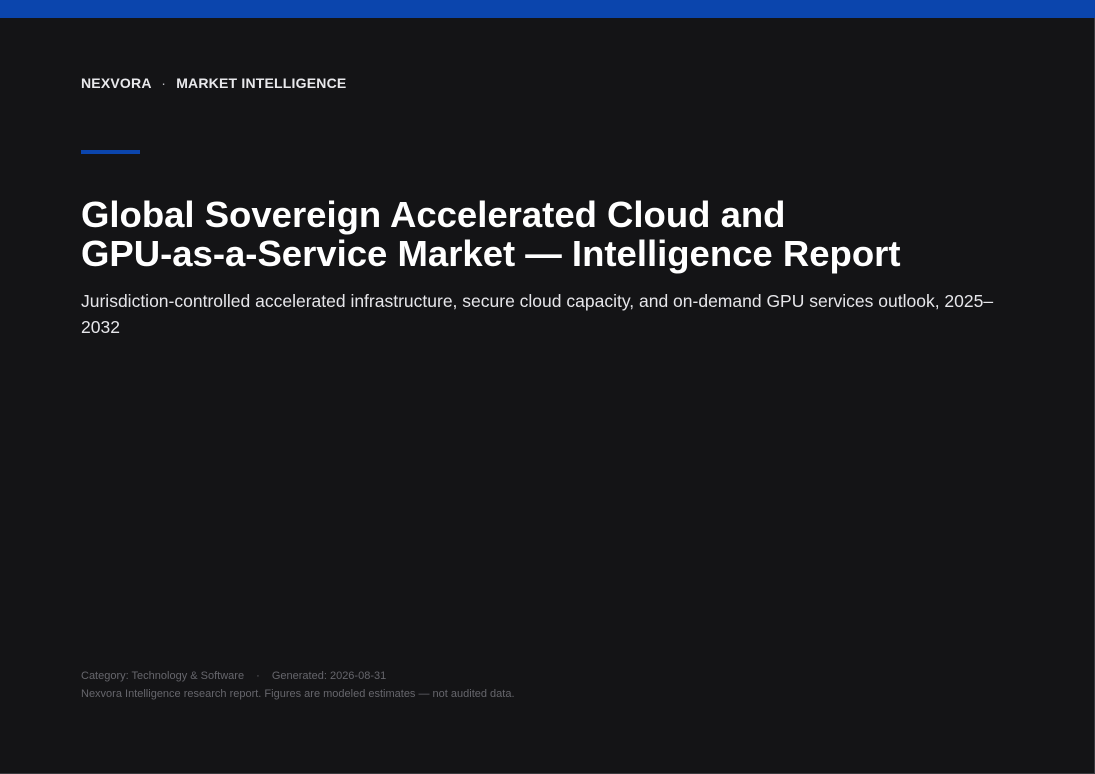 This screenshot has height=774, width=1095. Describe the element at coordinates (261, 83) in the screenshot. I see `brand-section: MARKET INTELLIGENCE` at that location.